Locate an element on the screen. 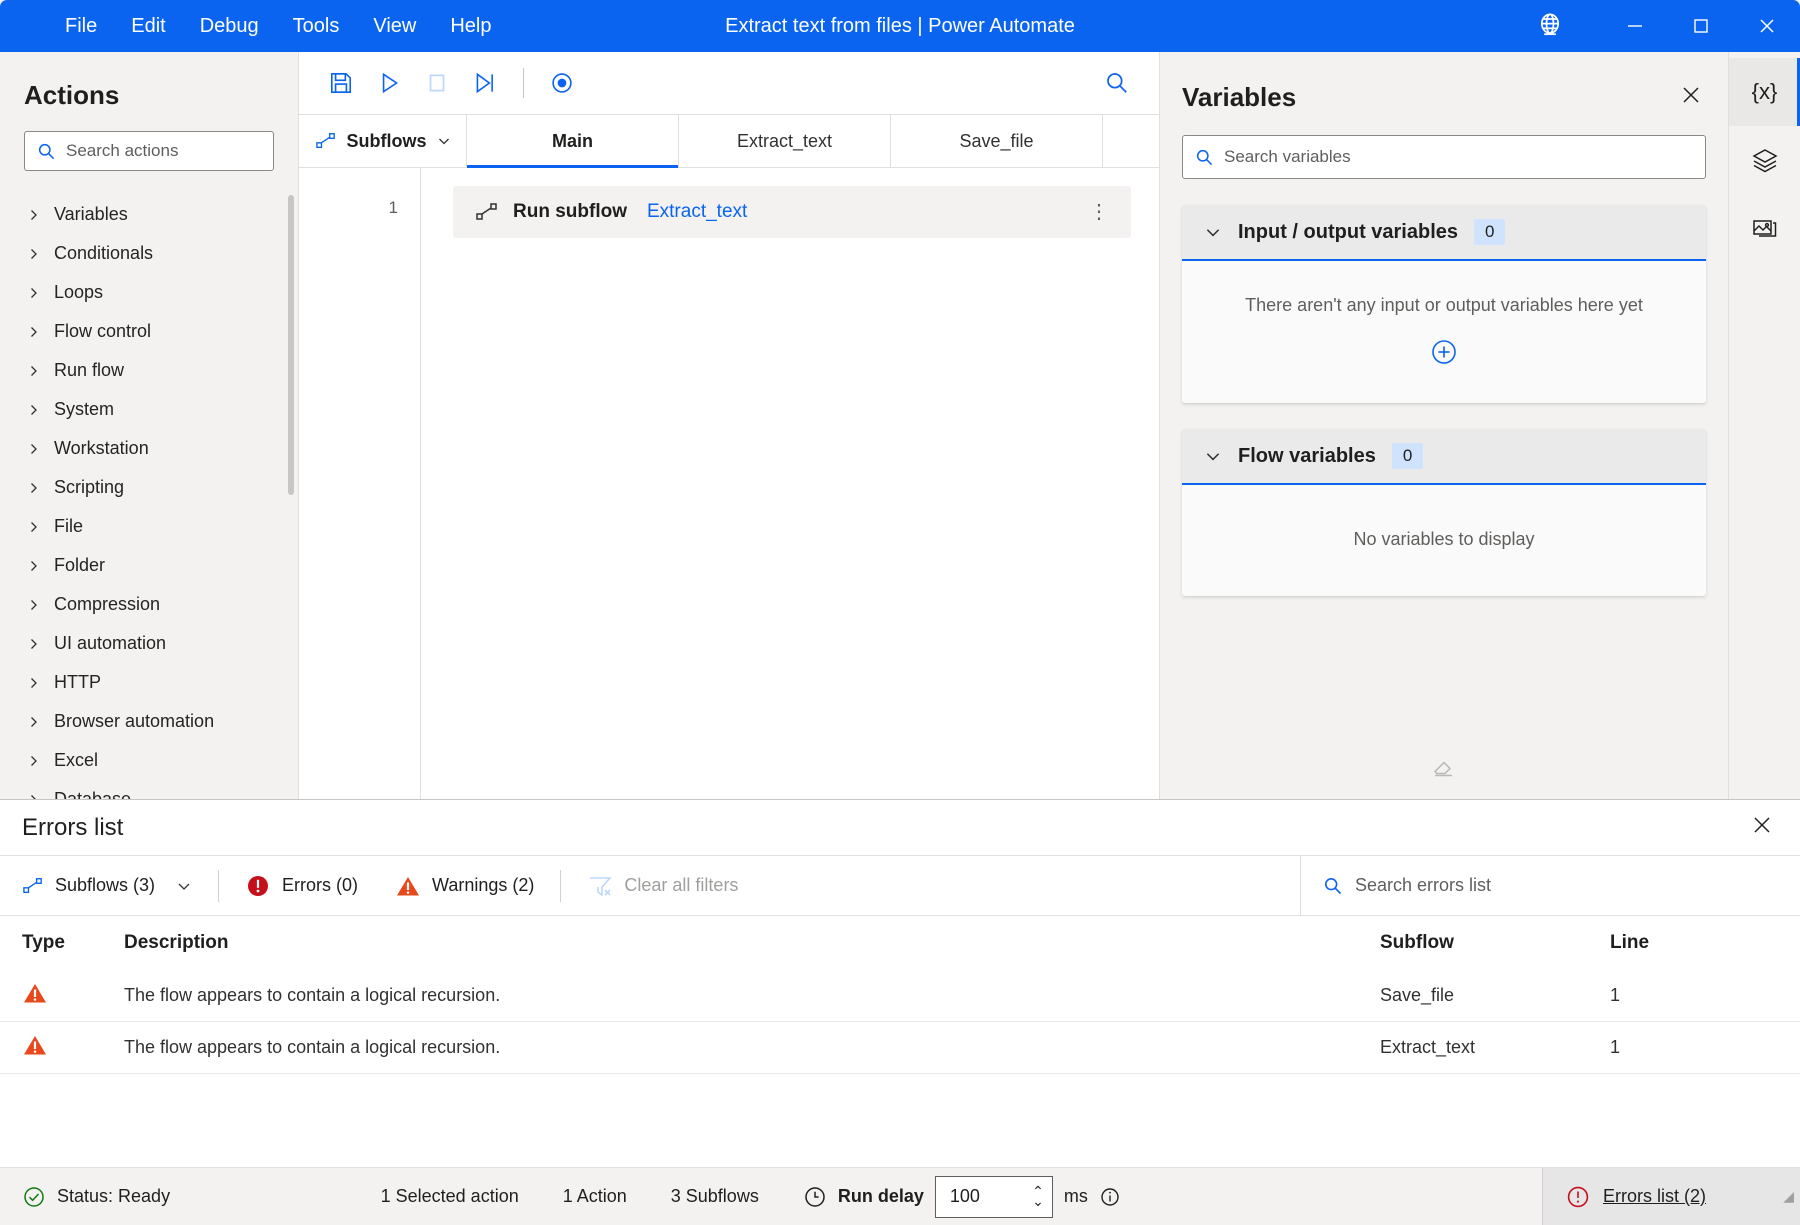  actions-count: 1 Action is located at coordinates (594, 1196).